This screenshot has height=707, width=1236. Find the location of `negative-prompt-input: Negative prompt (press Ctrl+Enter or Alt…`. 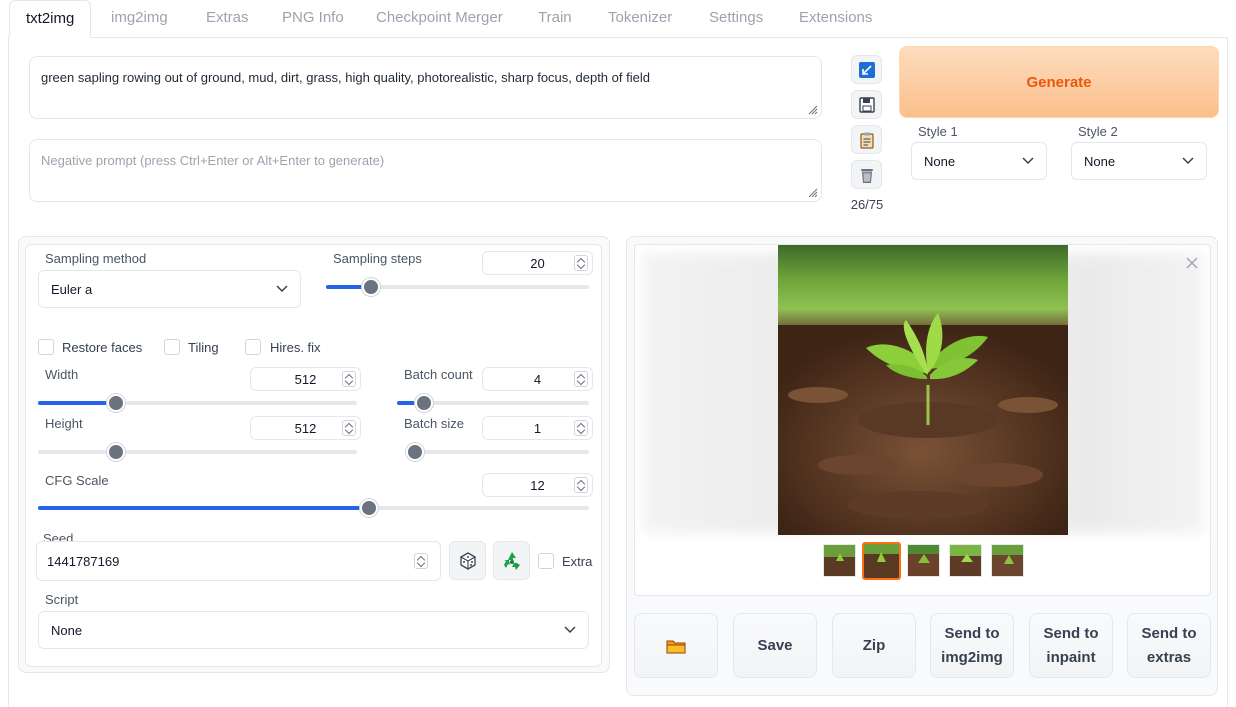

negative-prompt-input: Negative prompt (press Ctrl+Enter or Alt… is located at coordinates (425, 170).